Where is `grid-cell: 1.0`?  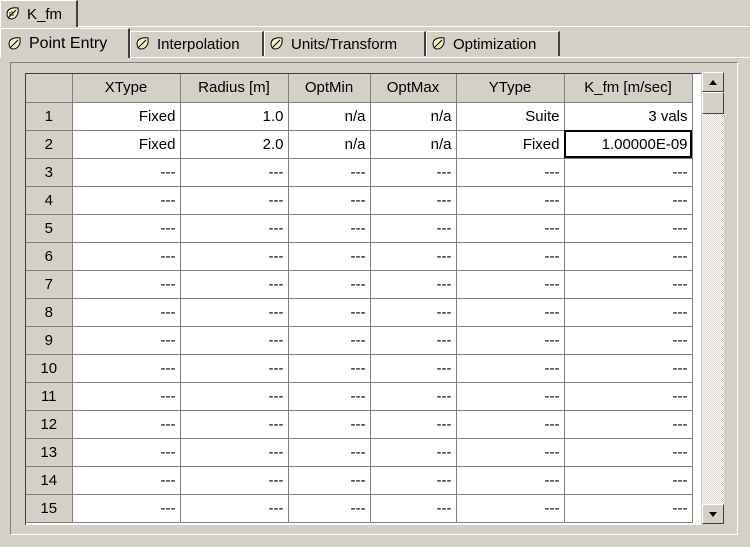 grid-cell: 1.0 is located at coordinates (234, 116).